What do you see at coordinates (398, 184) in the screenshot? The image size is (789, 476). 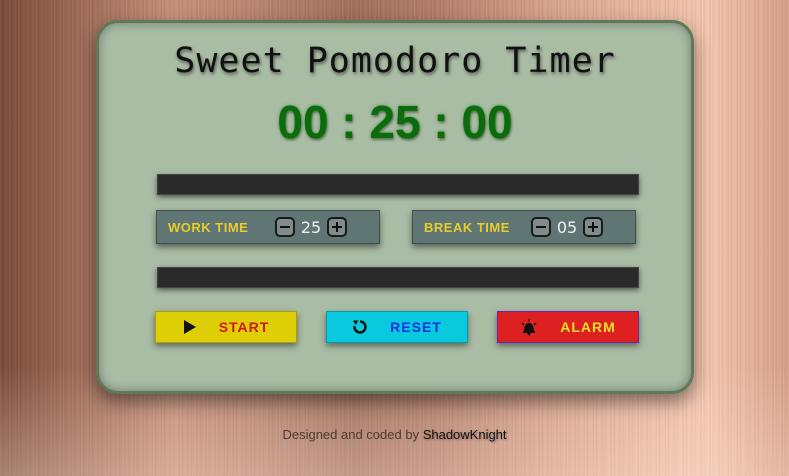 I see `work-progress-bar` at bounding box center [398, 184].